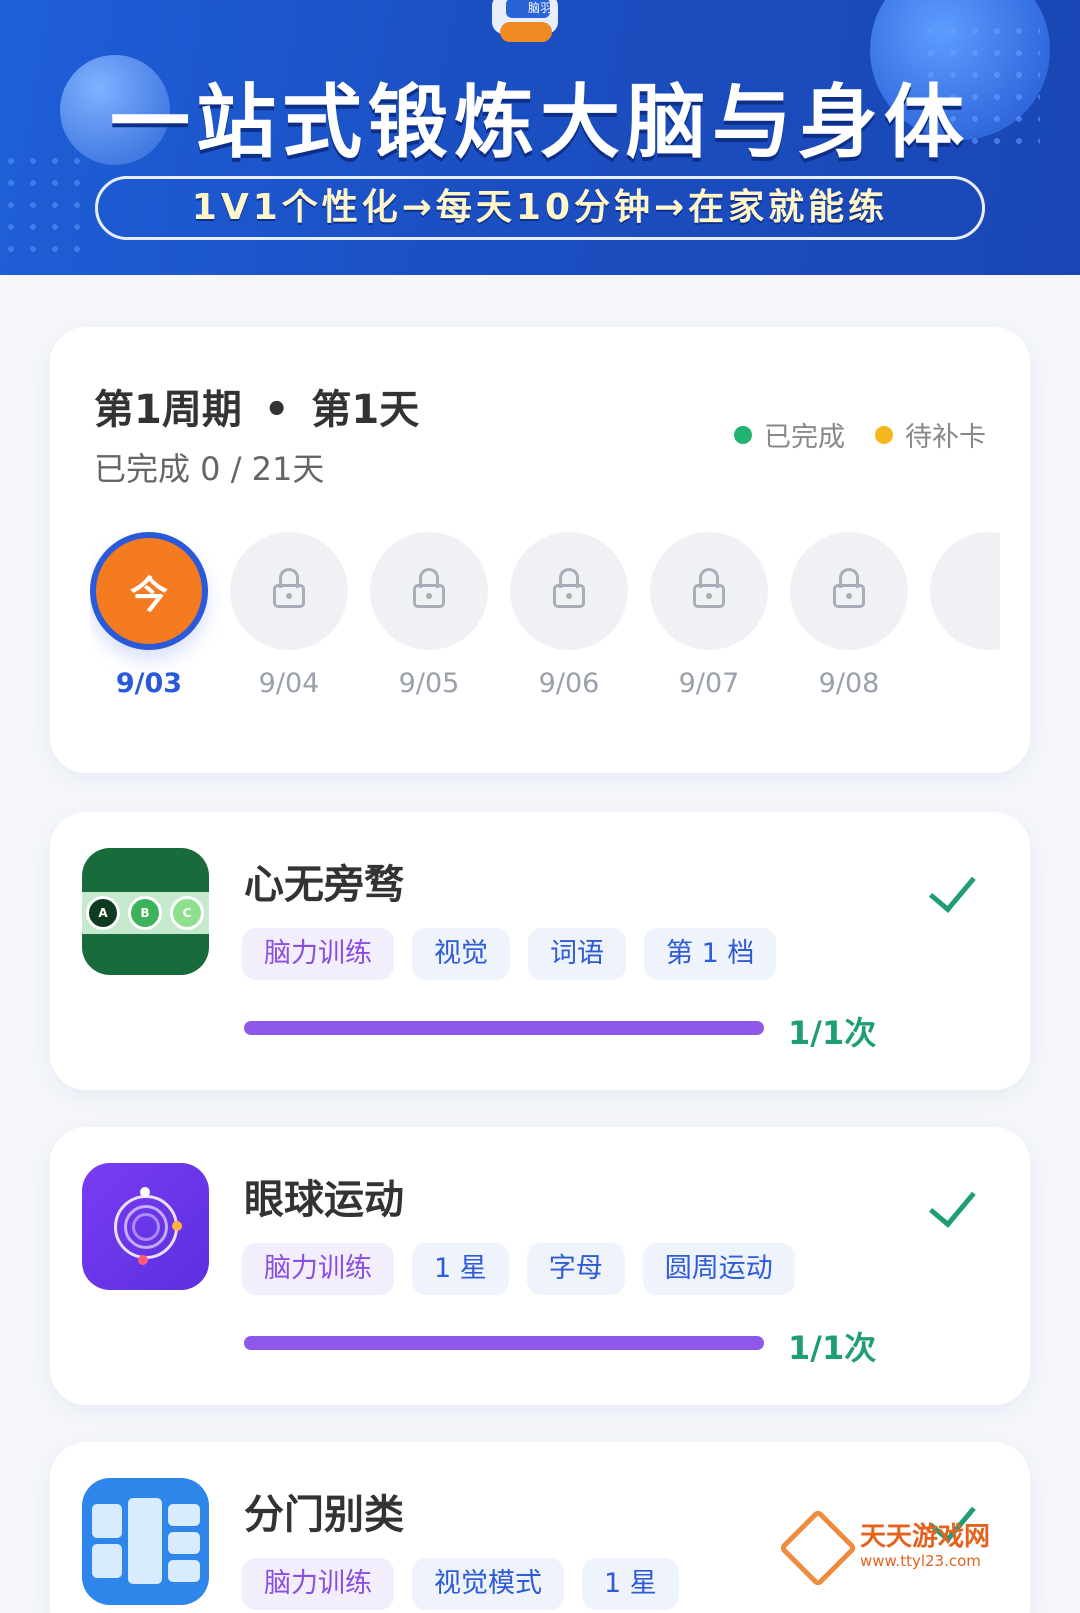 The width and height of the screenshot is (1080, 1613). Describe the element at coordinates (256, 406) in the screenshot. I see `period-title: 第1周期 • 第1天` at that location.